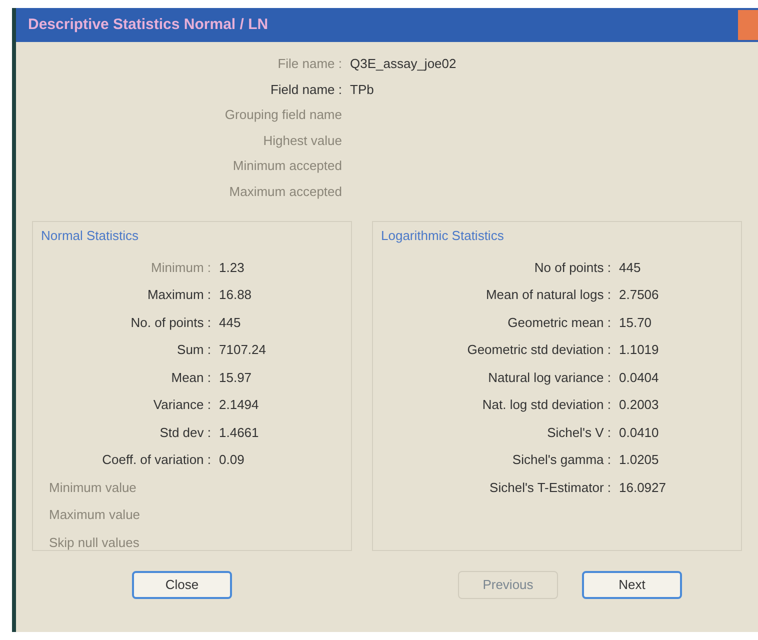 The width and height of the screenshot is (758, 640). Describe the element at coordinates (561, 460) in the screenshot. I see `stat-label: Sichel's gamma :` at that location.